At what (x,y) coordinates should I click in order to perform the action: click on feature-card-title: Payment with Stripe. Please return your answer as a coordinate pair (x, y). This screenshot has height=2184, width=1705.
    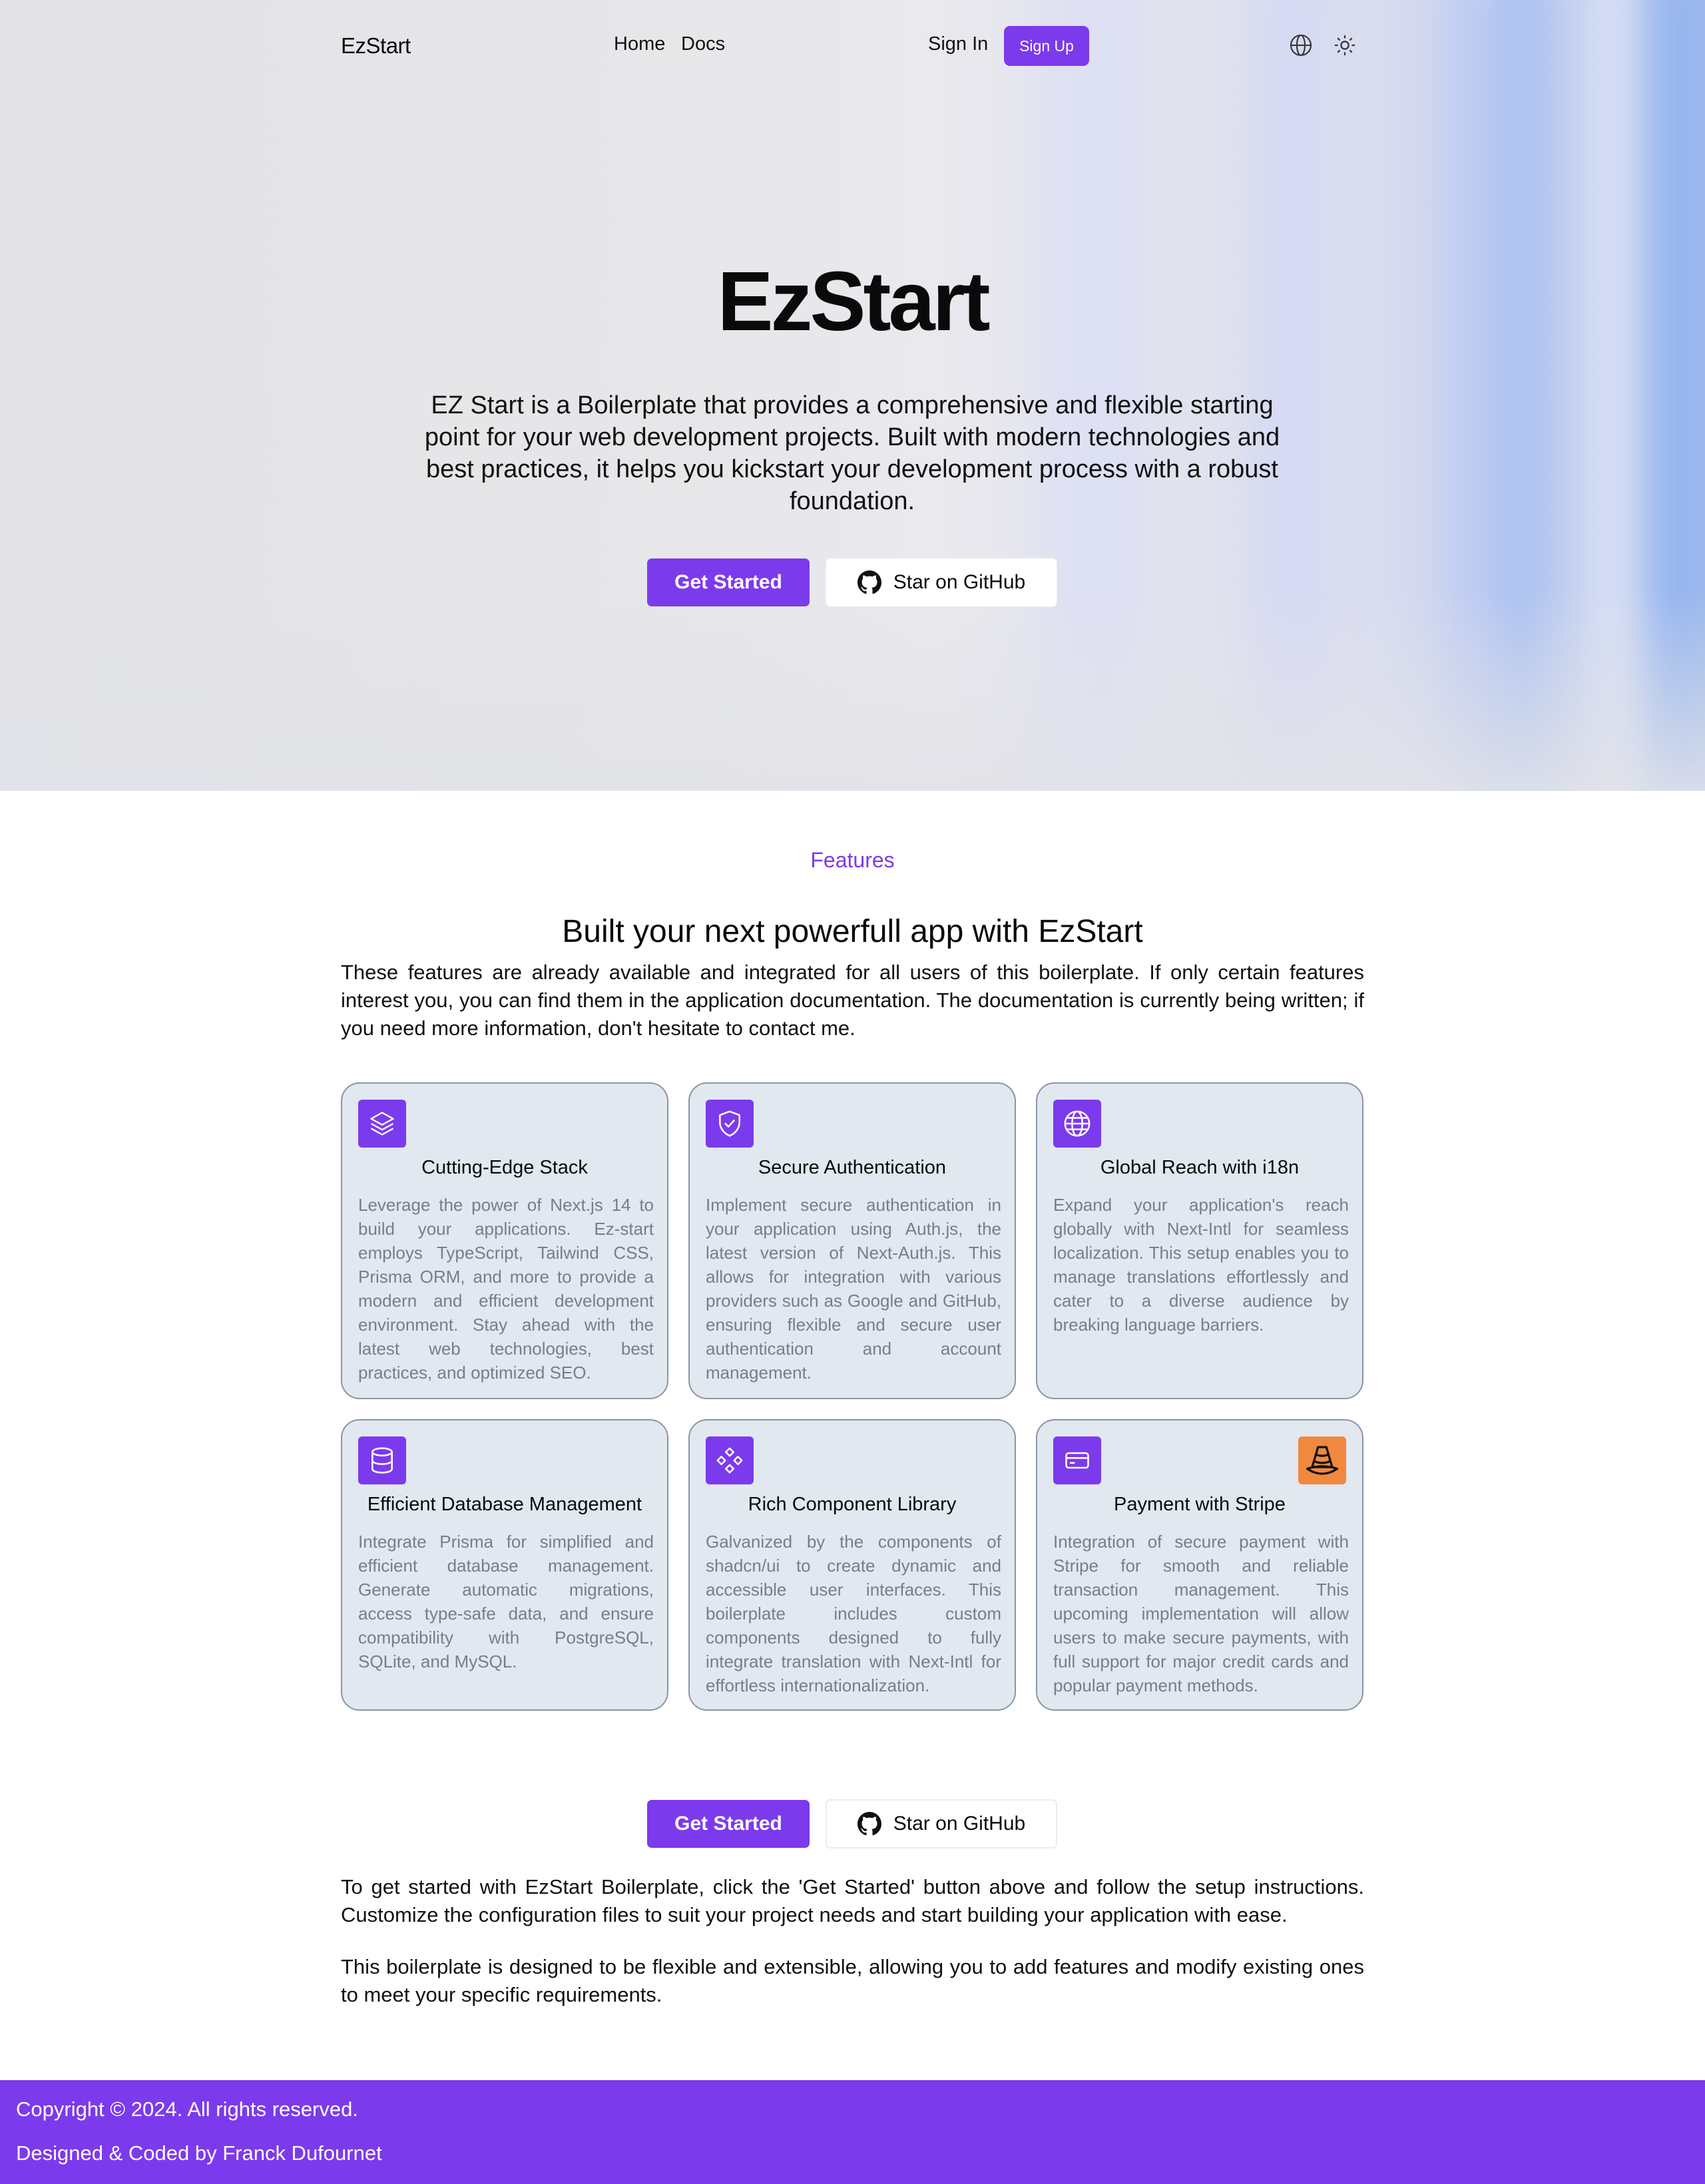
    Looking at the image, I should click on (1200, 1504).